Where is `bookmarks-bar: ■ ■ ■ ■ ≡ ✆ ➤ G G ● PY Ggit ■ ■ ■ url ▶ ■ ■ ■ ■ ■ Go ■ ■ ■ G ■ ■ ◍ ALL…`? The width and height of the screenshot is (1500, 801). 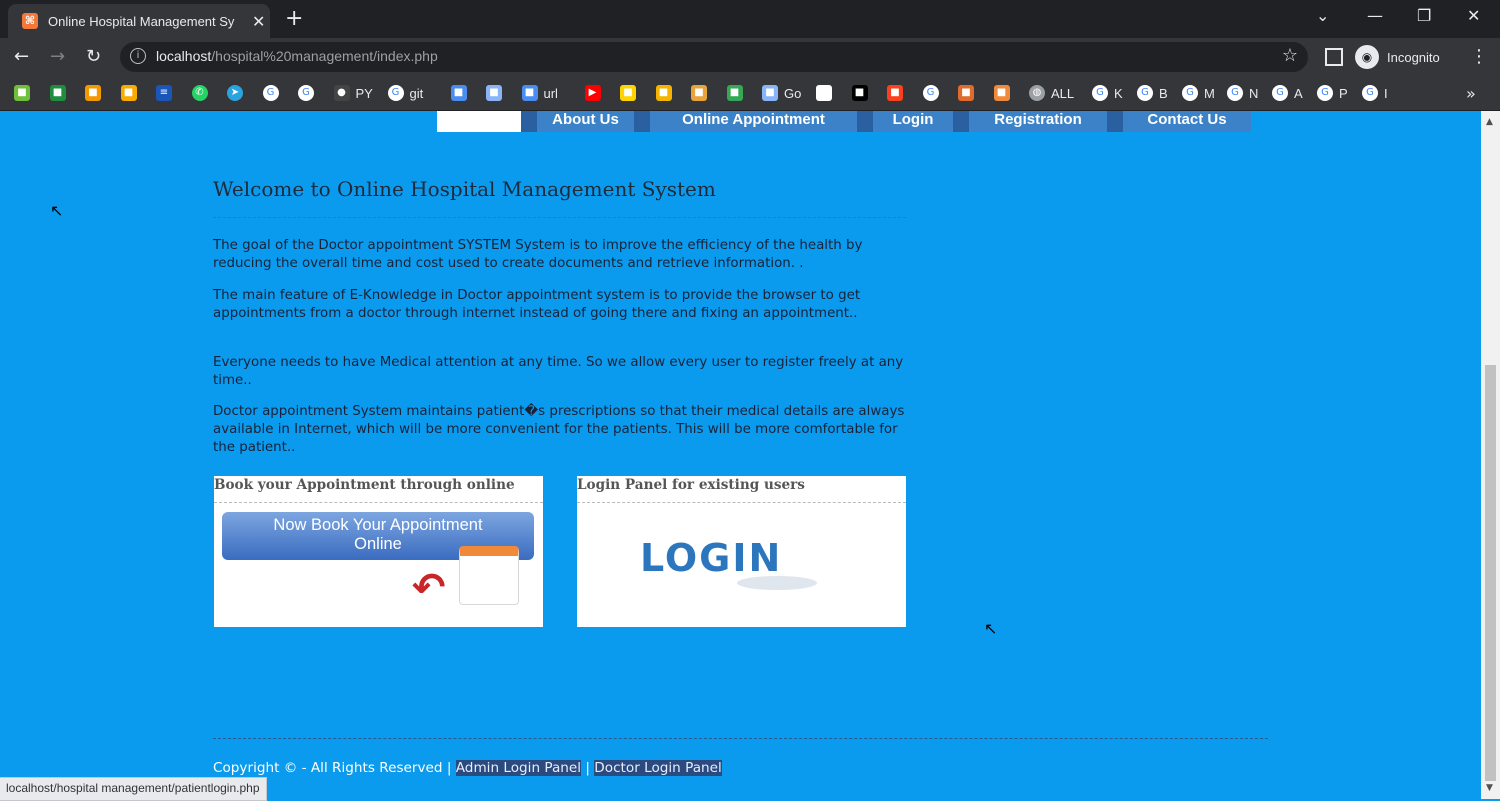 bookmarks-bar: ■ ■ ■ ■ ≡ ✆ ➤ G G ● PY Ggit ■ ■ ■ url ▶ ■ ■ ■ ■ ■ Go ■ ■ ■ G ■ ■ ◍ ALL… is located at coordinates (750, 93).